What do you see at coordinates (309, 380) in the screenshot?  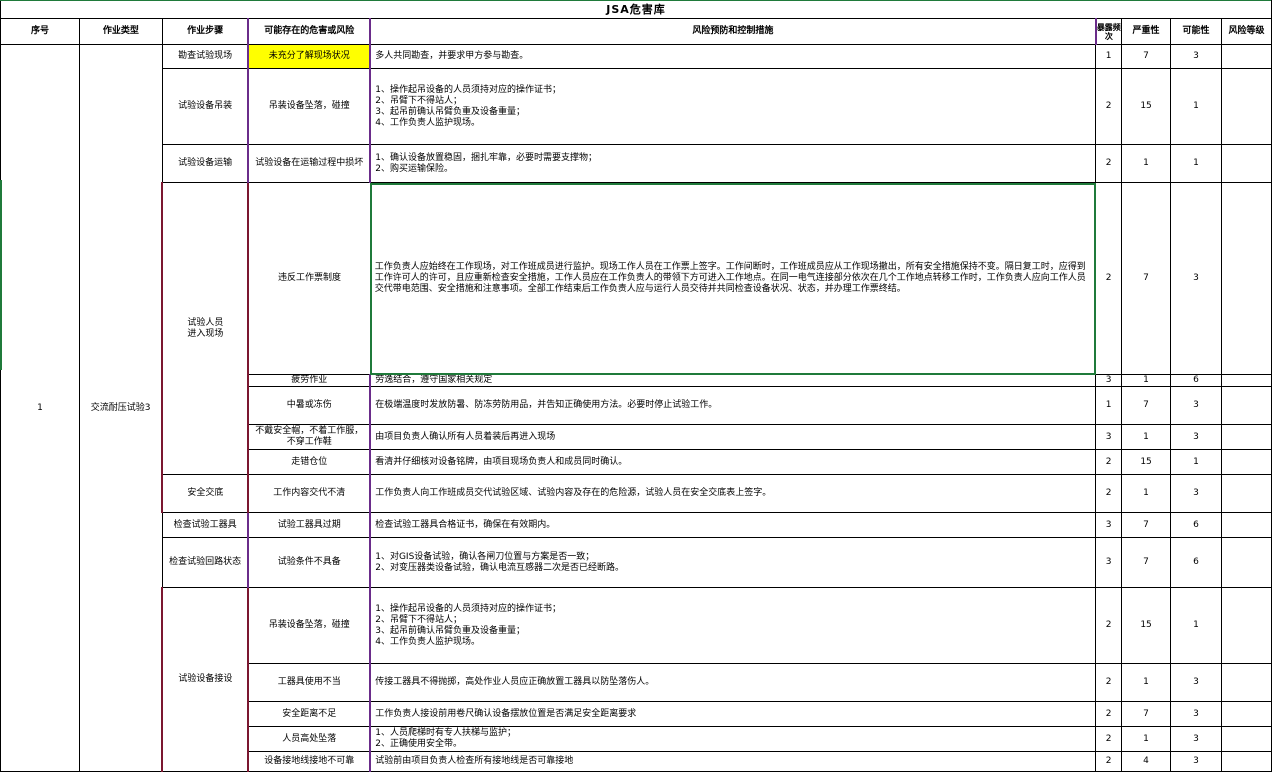 I see `hazard-cell: 疲劳作业` at bounding box center [309, 380].